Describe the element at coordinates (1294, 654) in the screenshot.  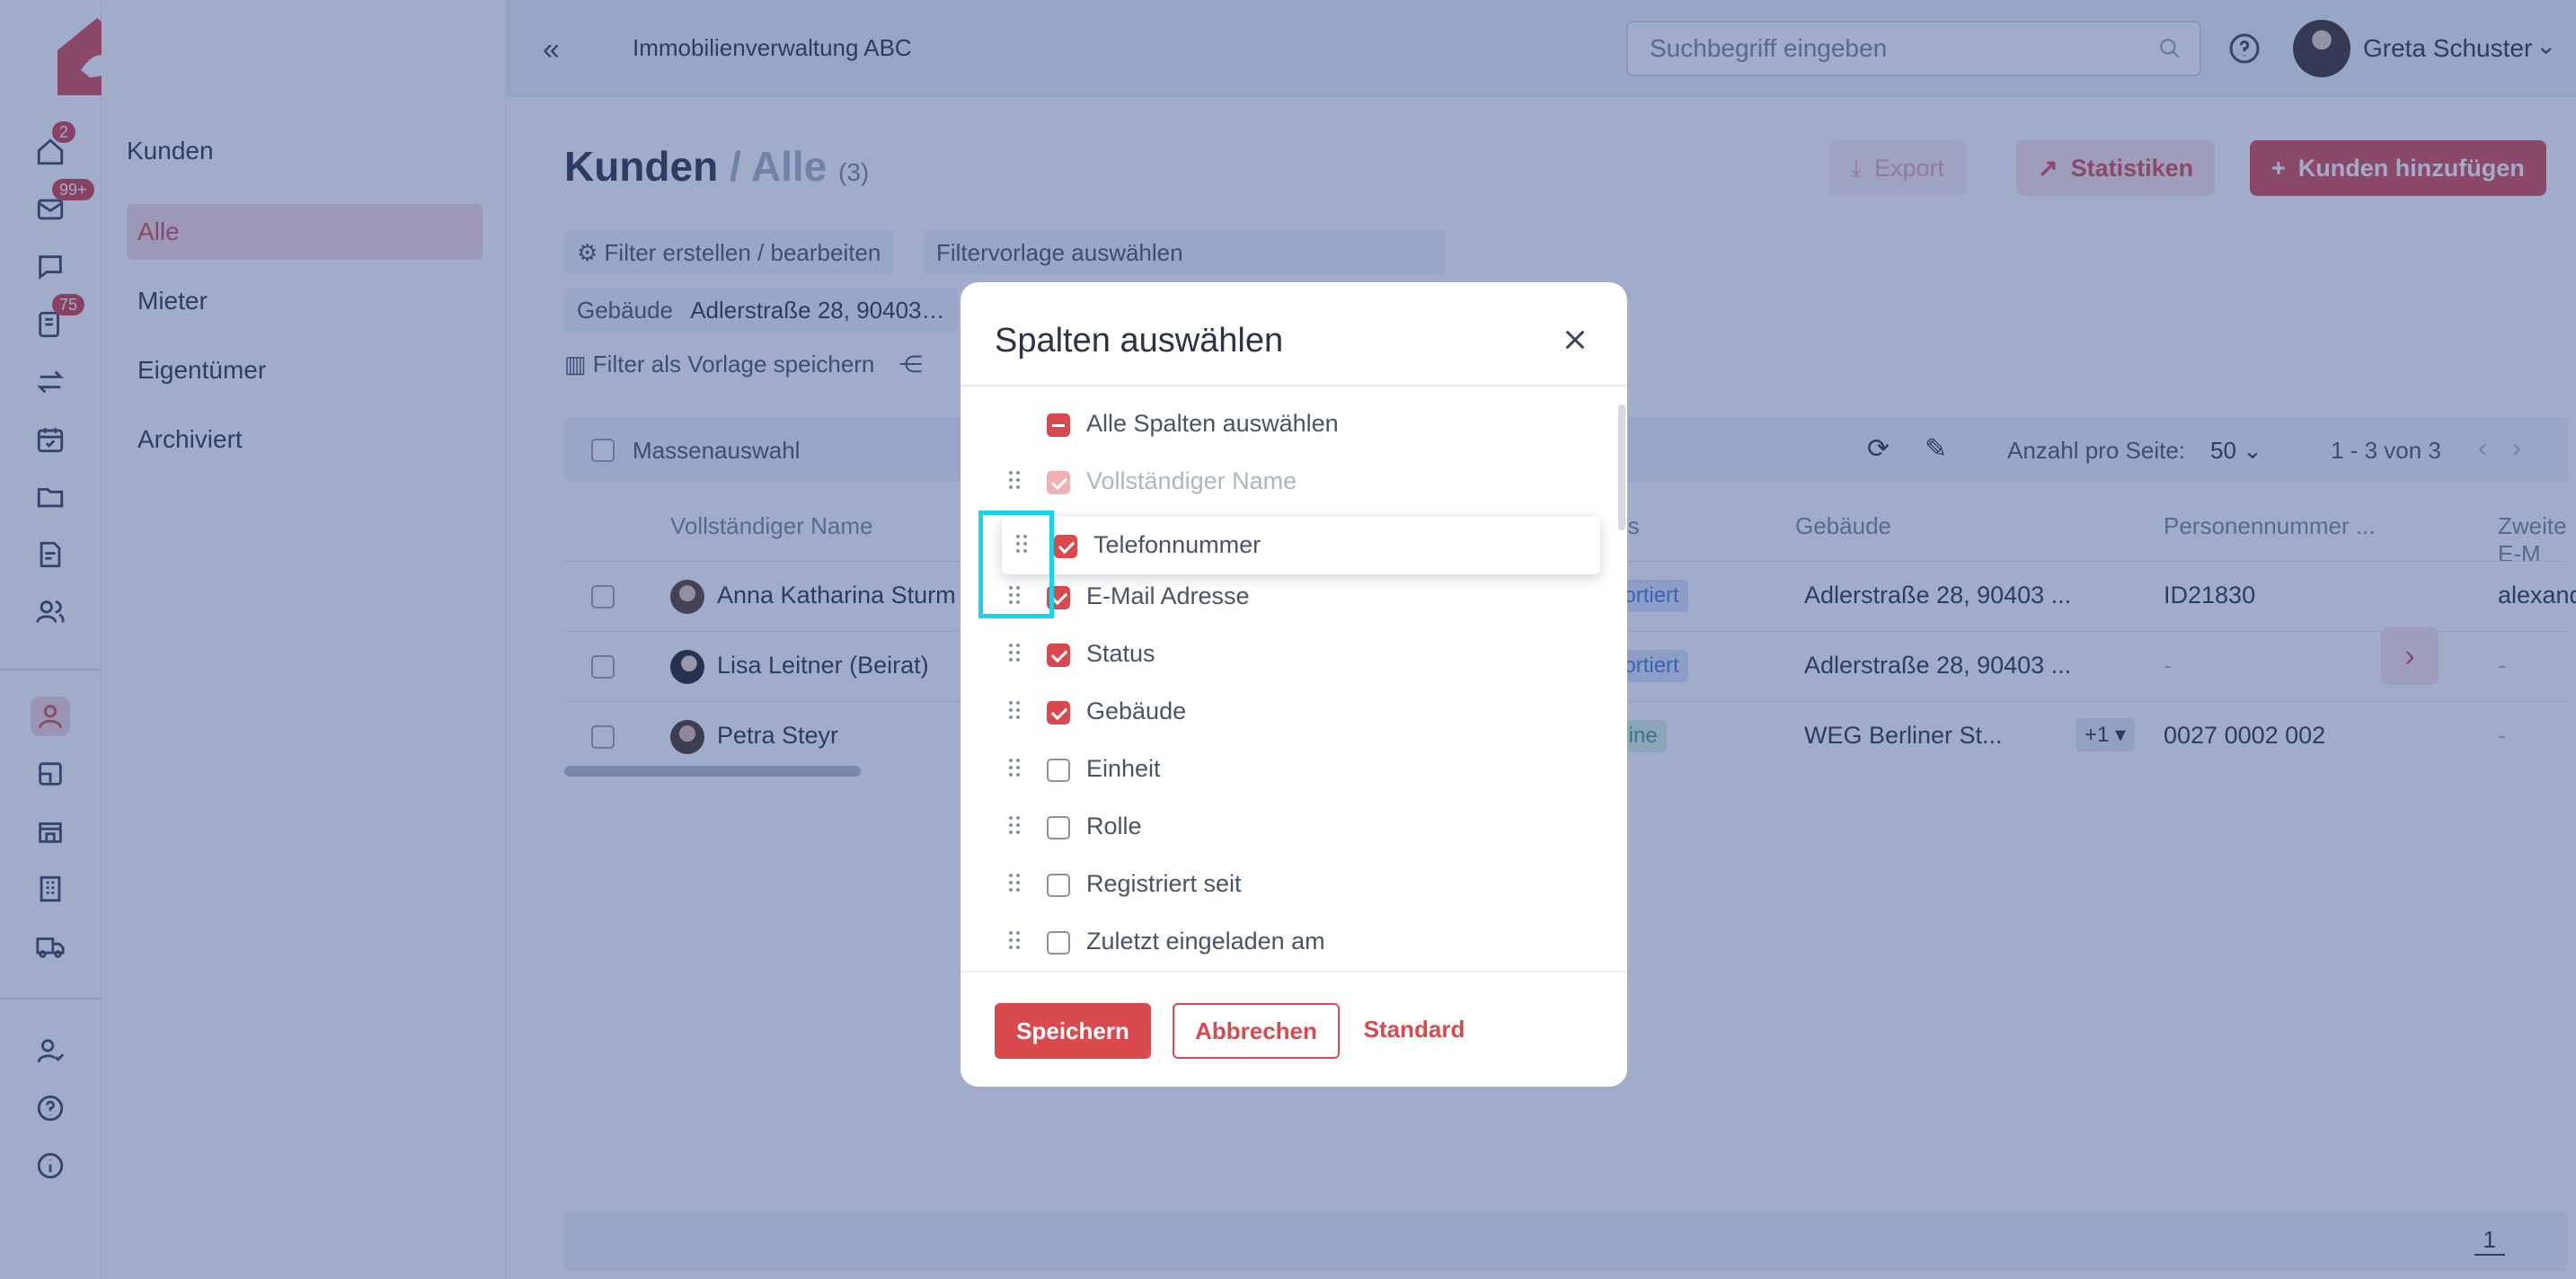
I see `column-option: Status` at that location.